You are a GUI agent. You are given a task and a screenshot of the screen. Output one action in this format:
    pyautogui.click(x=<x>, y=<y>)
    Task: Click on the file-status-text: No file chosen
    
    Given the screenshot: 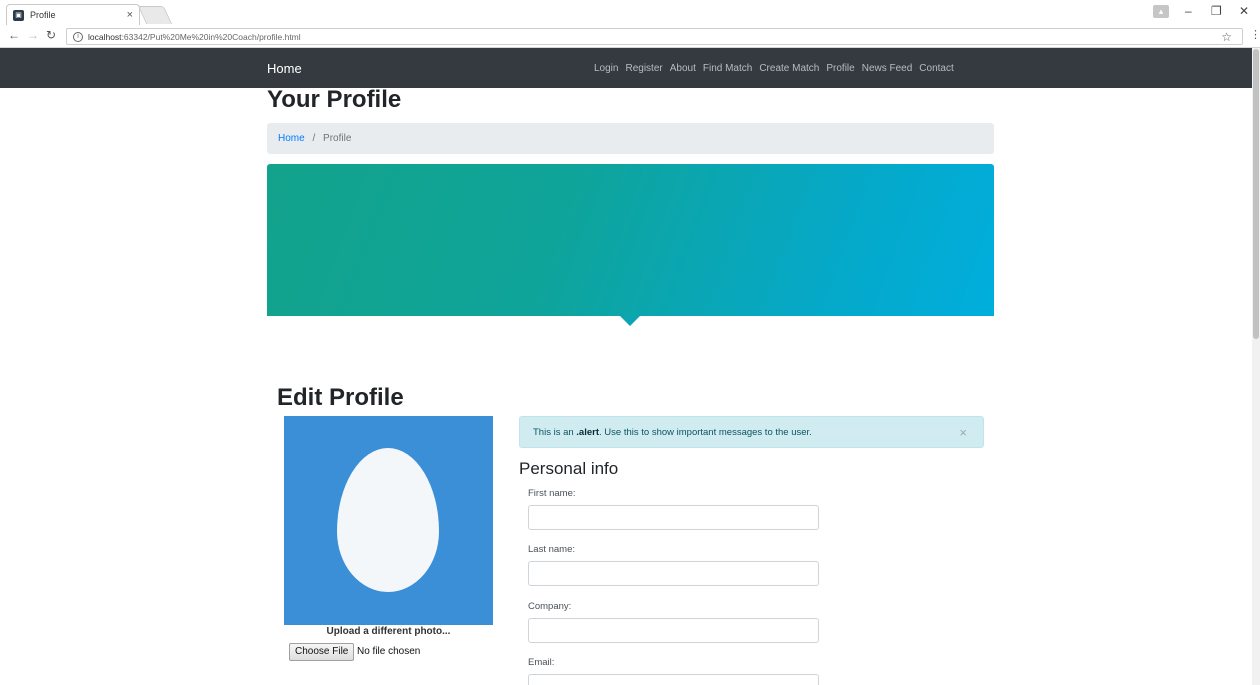 What is the action you would take?
    pyautogui.click(x=389, y=651)
    